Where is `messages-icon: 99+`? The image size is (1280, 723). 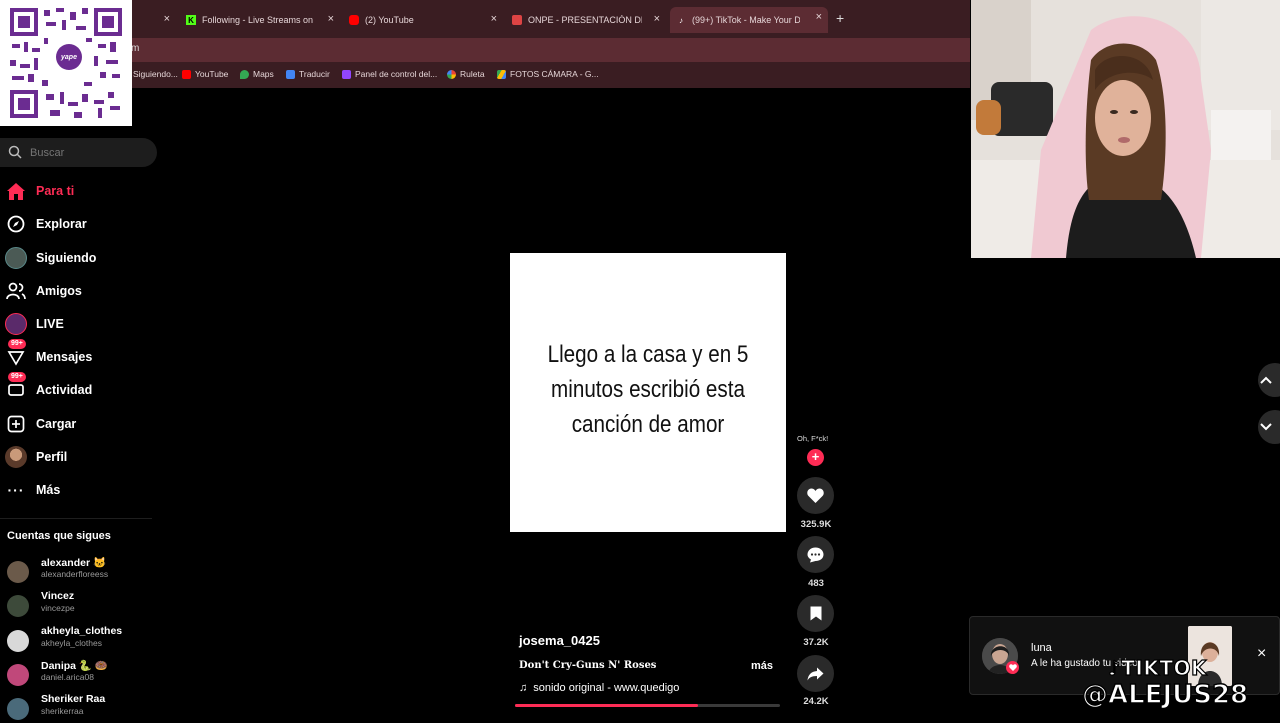
messages-icon: 99+ is located at coordinates (16, 354).